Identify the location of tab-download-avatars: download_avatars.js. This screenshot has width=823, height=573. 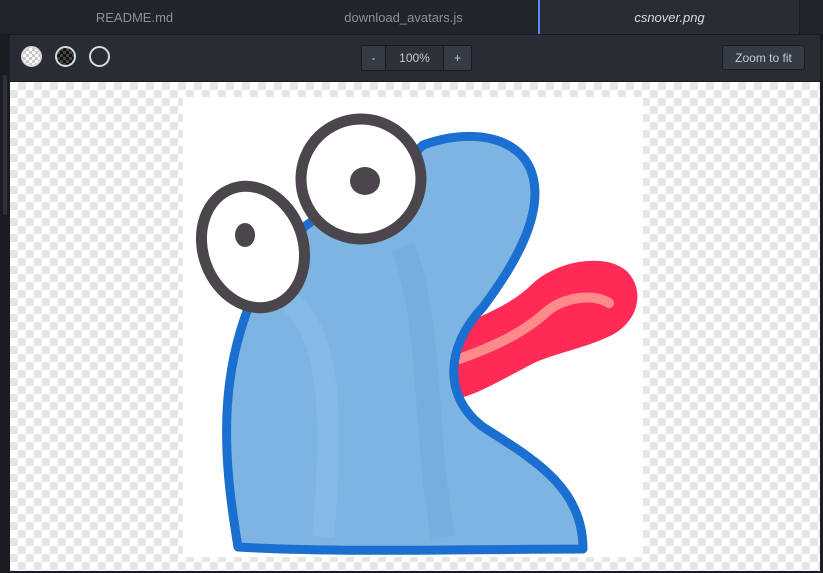
(403, 17).